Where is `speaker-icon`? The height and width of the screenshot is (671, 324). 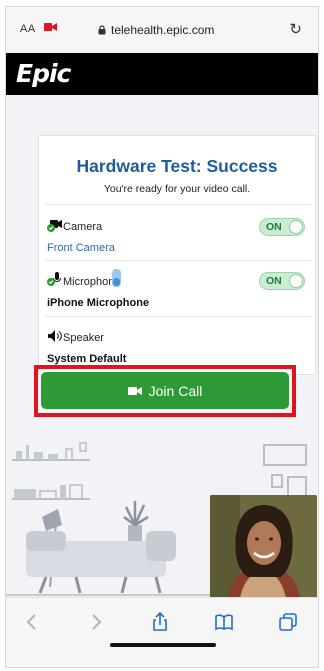 speaker-icon is located at coordinates (55, 336).